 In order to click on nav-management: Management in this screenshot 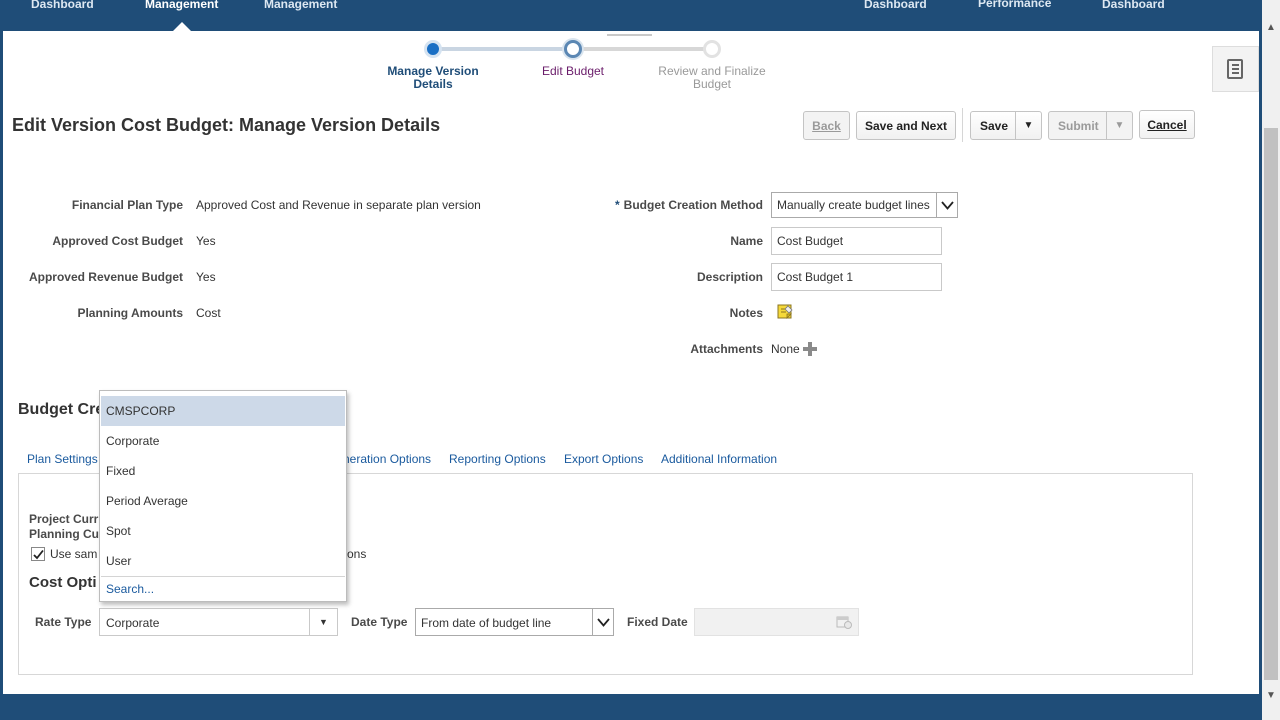, I will do `click(300, 5)`.